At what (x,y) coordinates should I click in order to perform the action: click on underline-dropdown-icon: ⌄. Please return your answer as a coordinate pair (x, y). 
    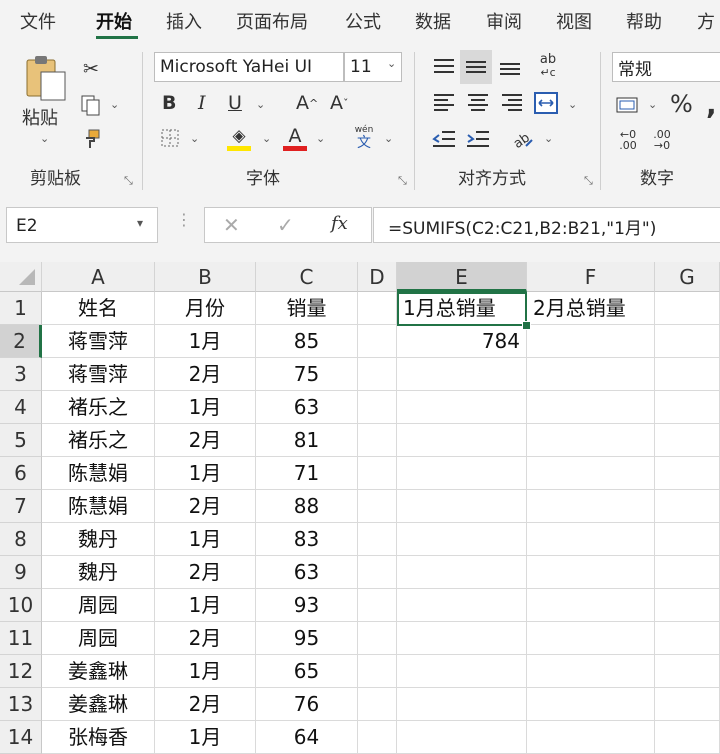
    Looking at the image, I should click on (260, 104).